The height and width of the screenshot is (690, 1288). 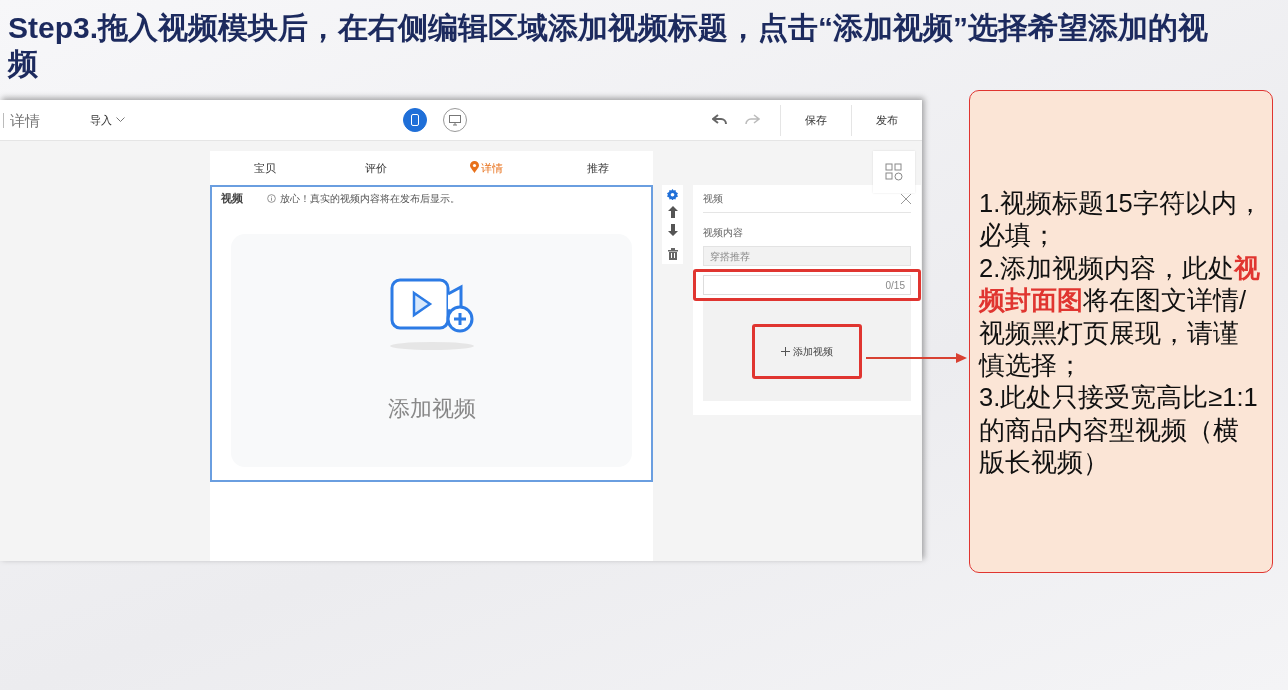 I want to click on module-title: 视频, so click(x=232, y=198).